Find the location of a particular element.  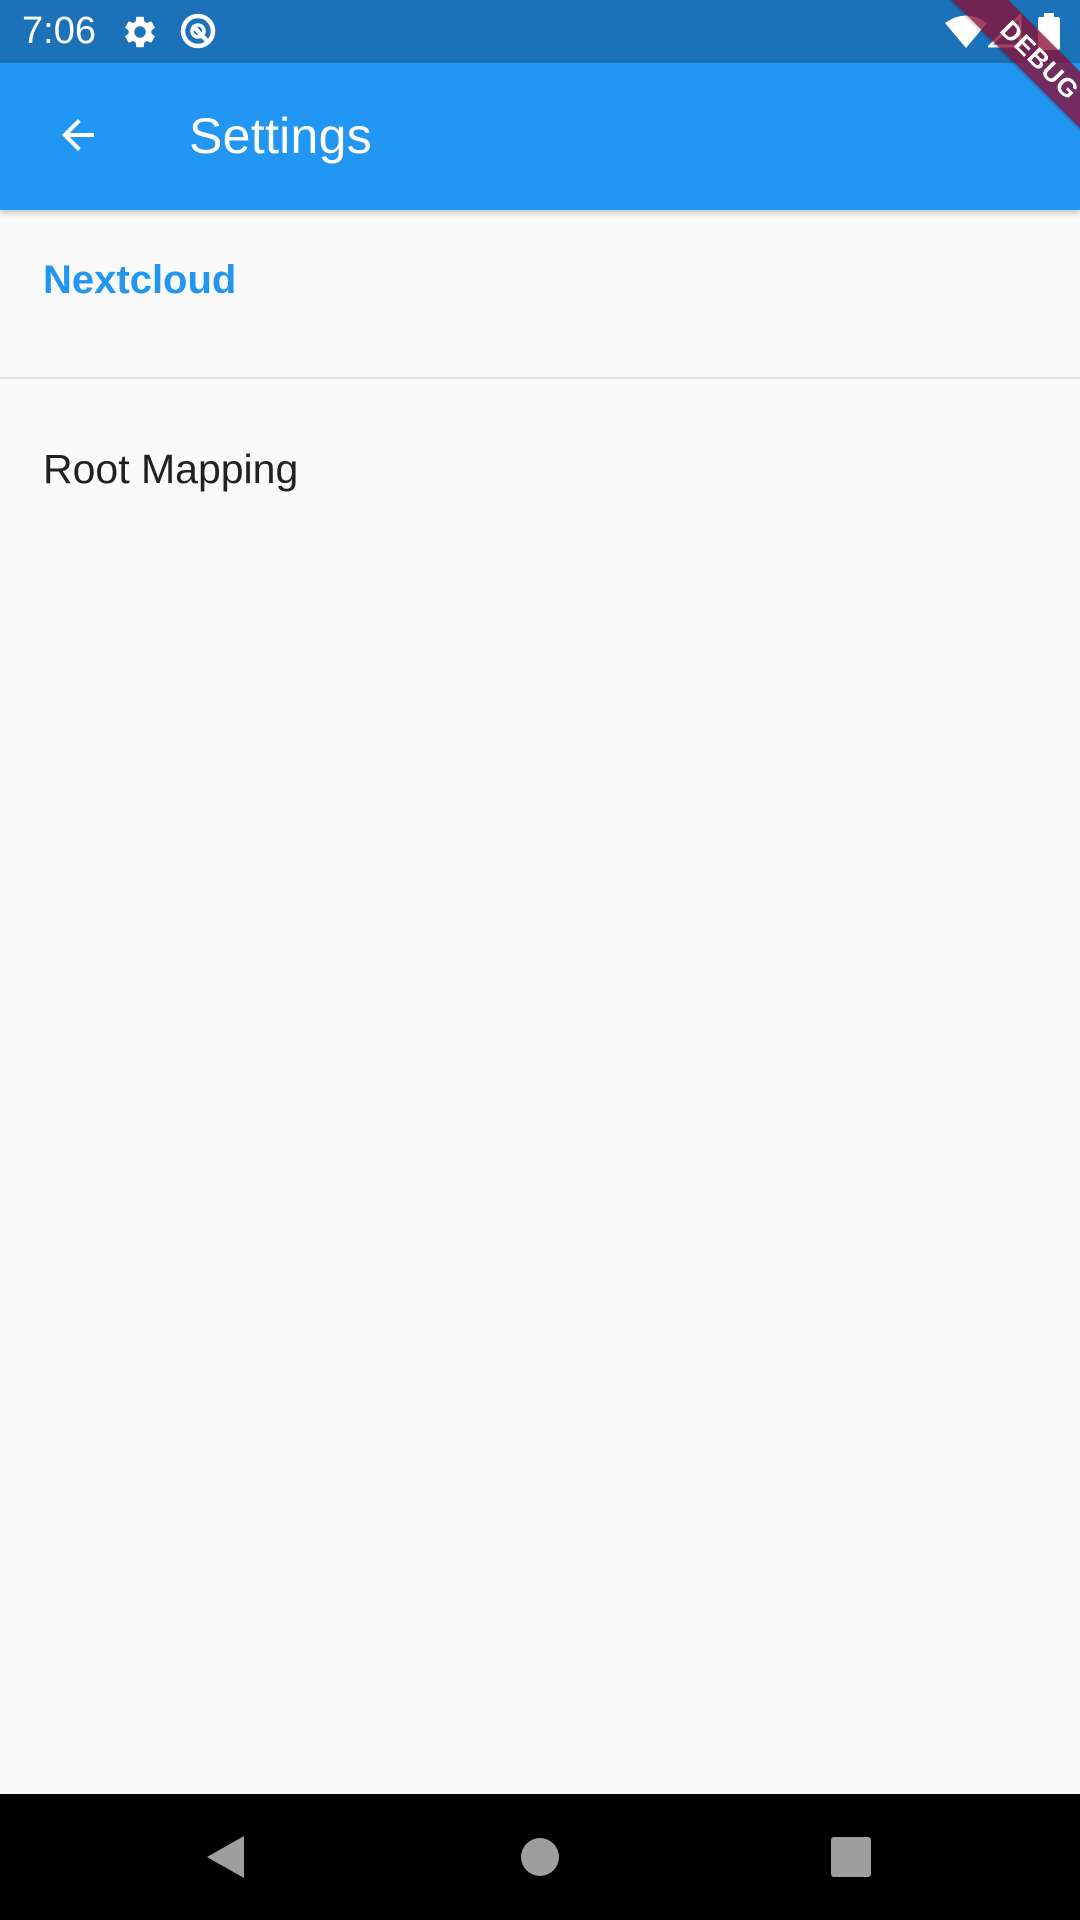

navigation-bar is located at coordinates (540, 1857).